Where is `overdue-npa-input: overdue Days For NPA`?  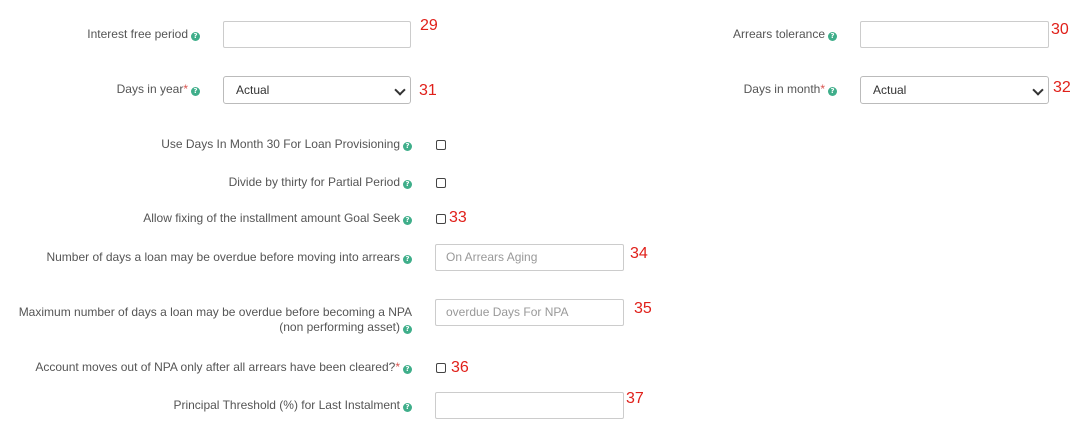
overdue-npa-input: overdue Days For NPA is located at coordinates (529, 312).